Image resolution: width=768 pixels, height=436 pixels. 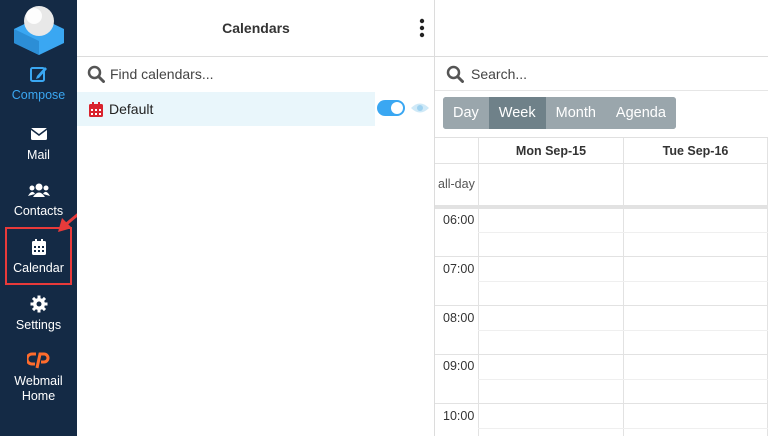 What do you see at coordinates (420, 108) in the screenshot?
I see `eye-icon` at bounding box center [420, 108].